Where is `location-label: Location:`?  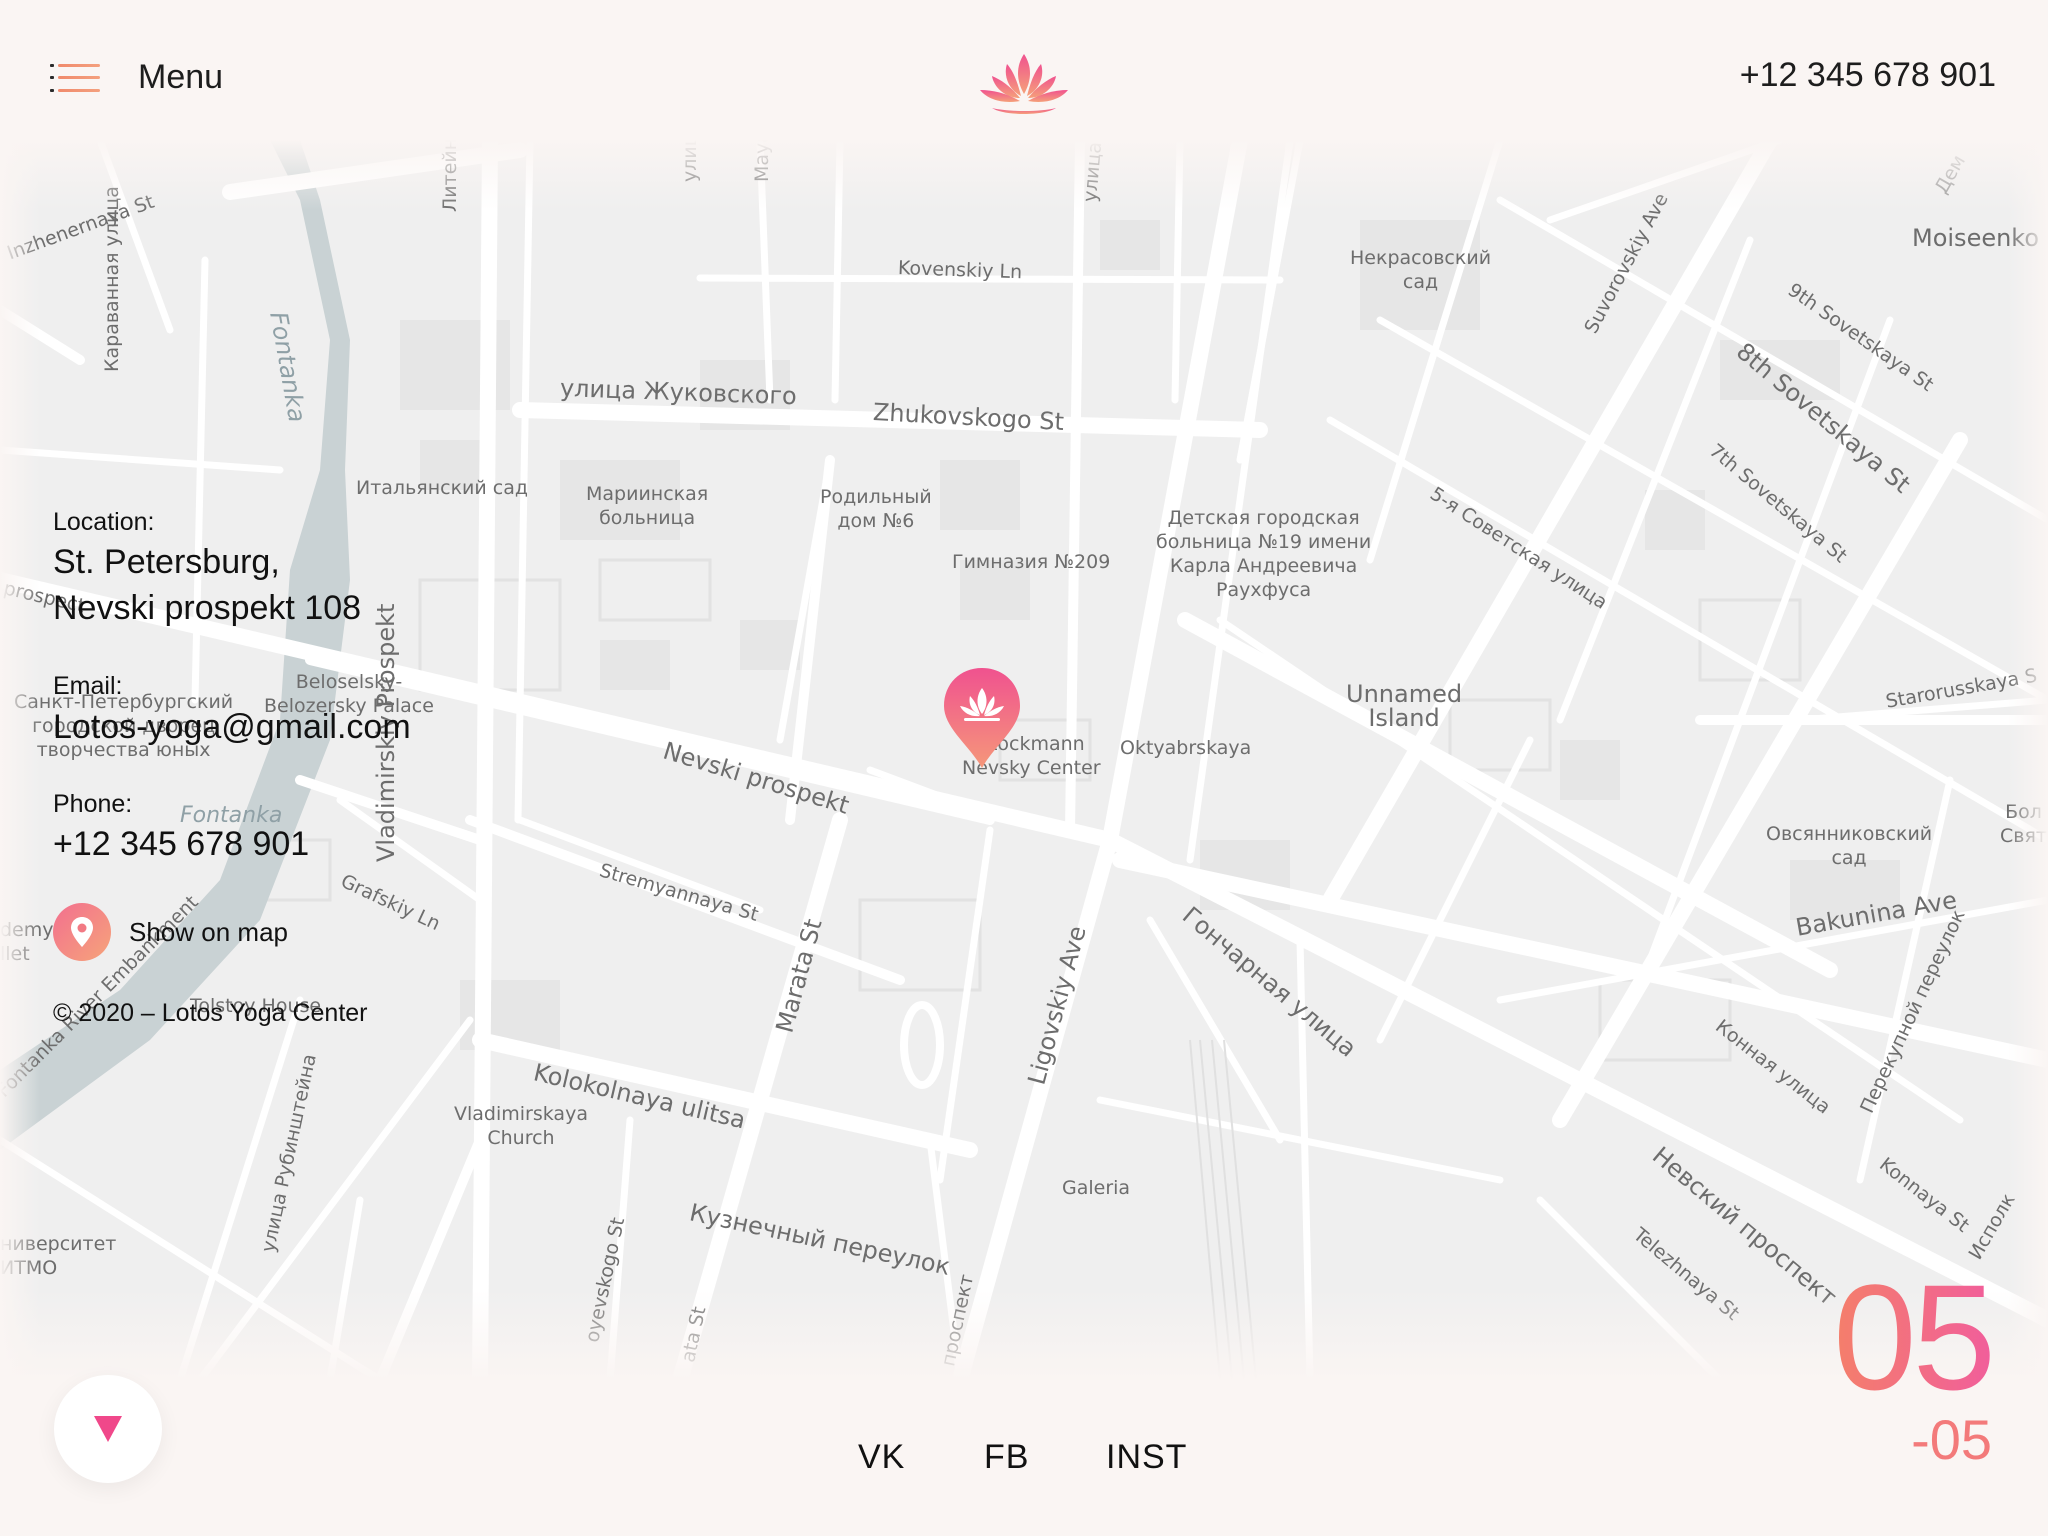 location-label: Location: is located at coordinates (104, 522).